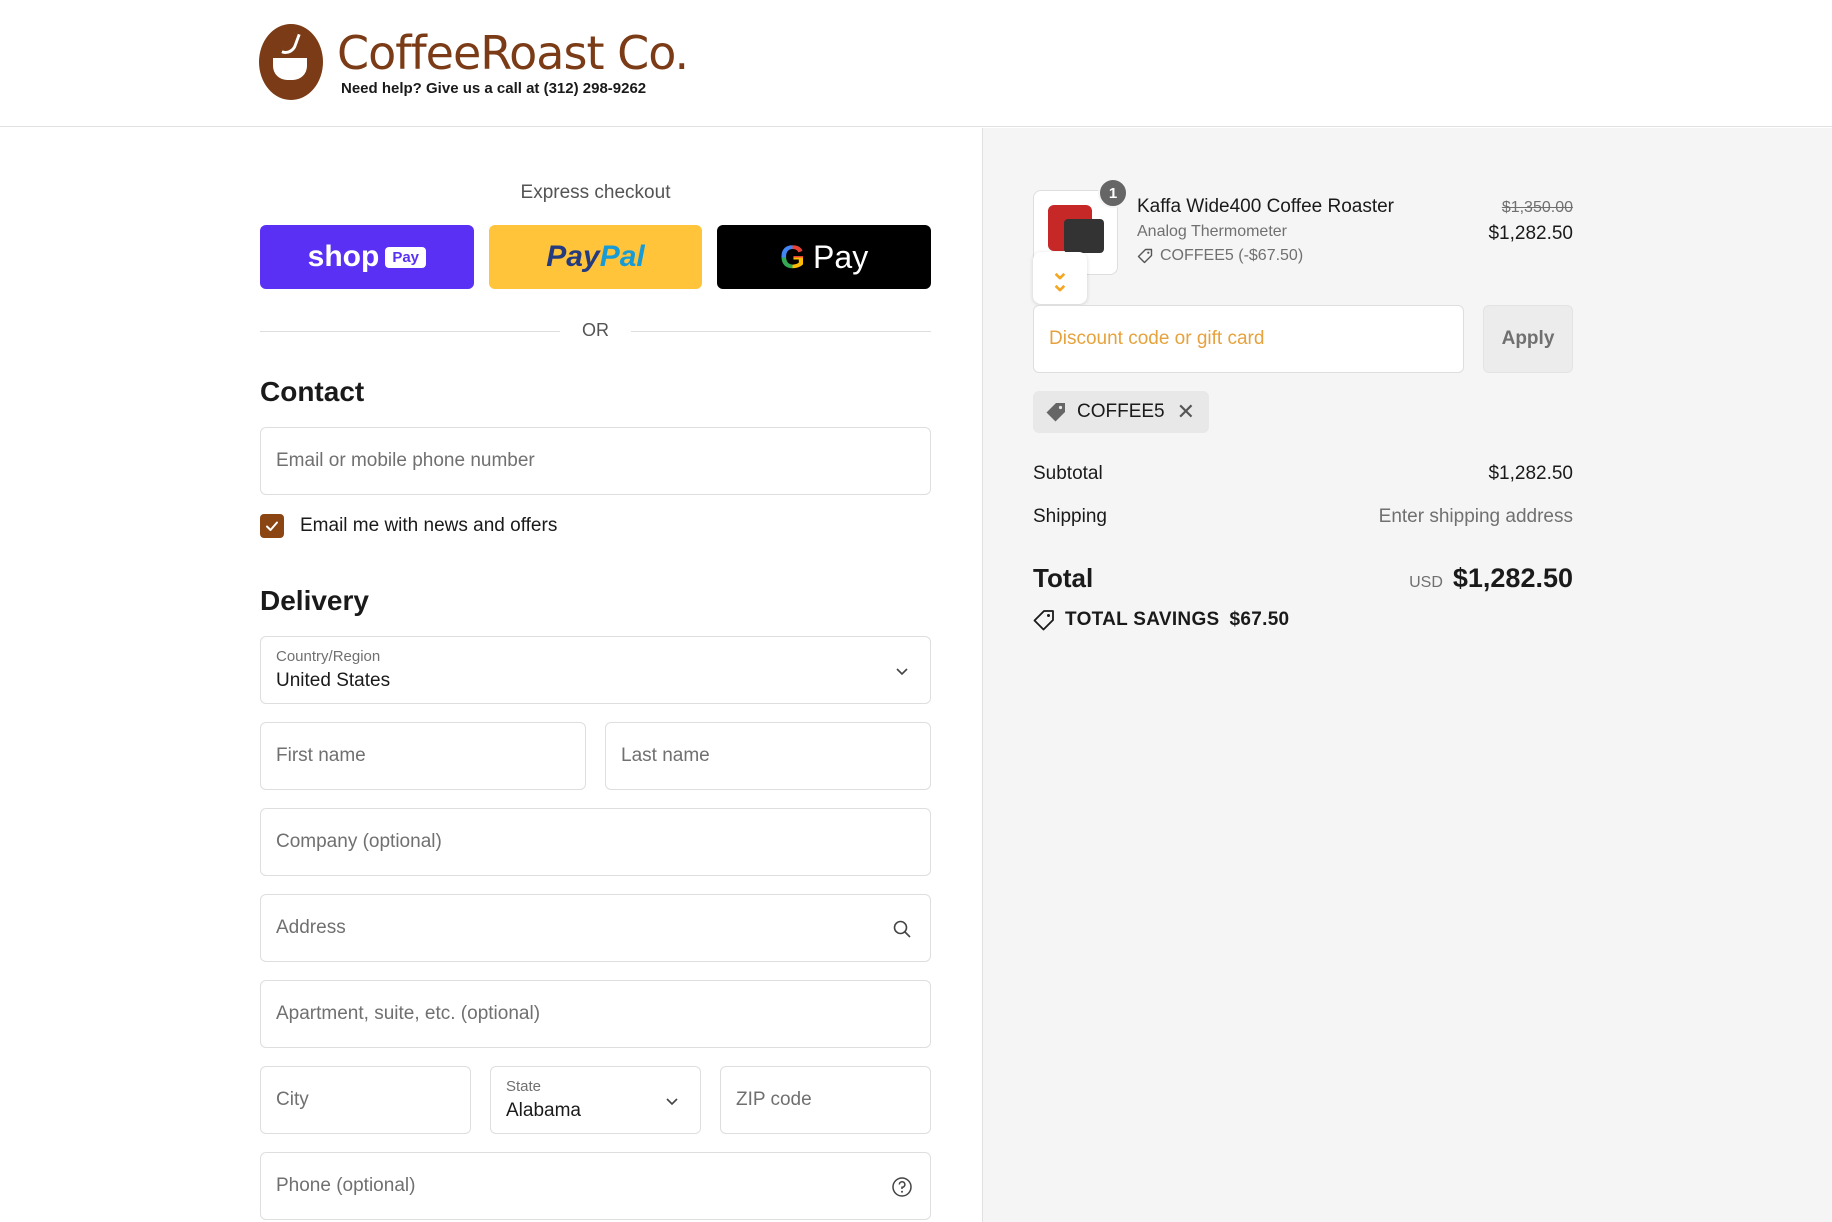 This screenshot has height=1222, width=1832. What do you see at coordinates (1530, 233) in the screenshot?
I see `product-price: $1,282.50` at bounding box center [1530, 233].